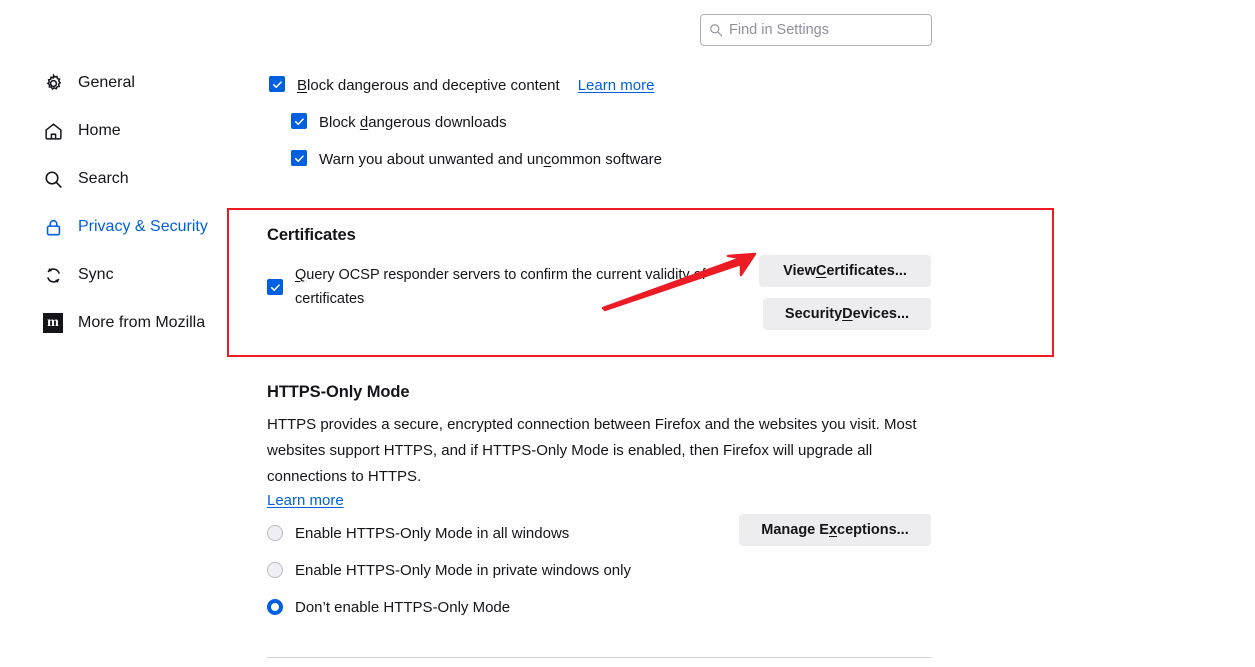 This screenshot has width=1255, height=667. I want to click on find-in-settings, so click(816, 30).